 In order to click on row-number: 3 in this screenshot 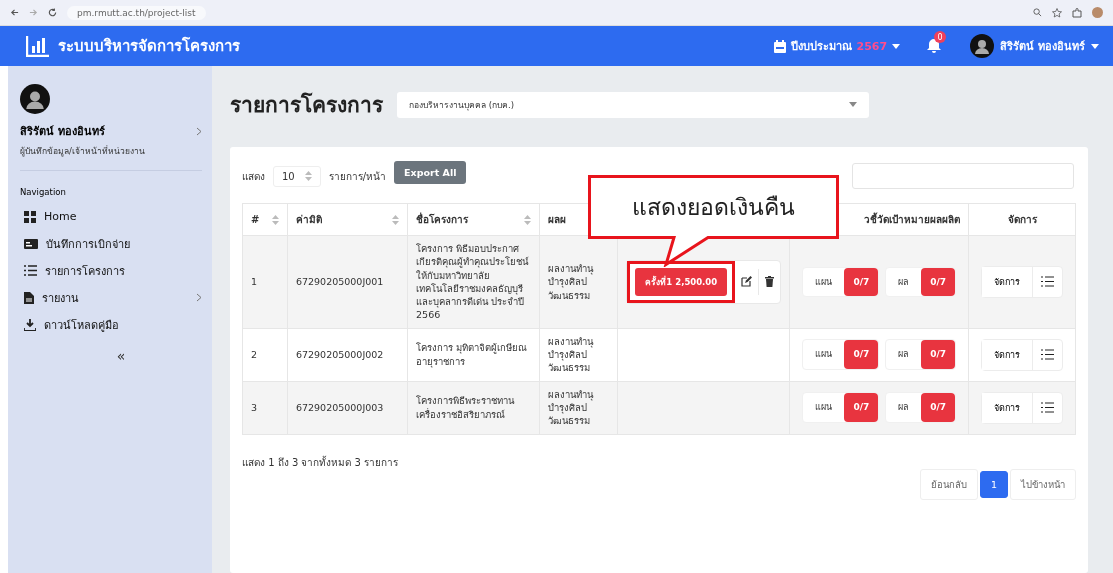, I will do `click(254, 407)`.